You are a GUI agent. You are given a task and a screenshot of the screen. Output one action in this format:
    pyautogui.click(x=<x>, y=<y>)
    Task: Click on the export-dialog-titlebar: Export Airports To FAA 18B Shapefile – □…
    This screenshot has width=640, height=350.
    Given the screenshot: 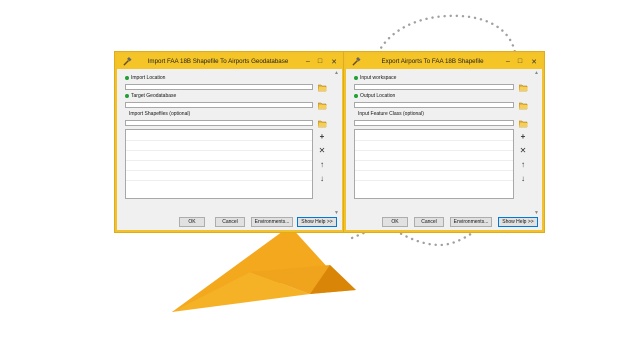 What is the action you would take?
    pyautogui.click(x=444, y=61)
    